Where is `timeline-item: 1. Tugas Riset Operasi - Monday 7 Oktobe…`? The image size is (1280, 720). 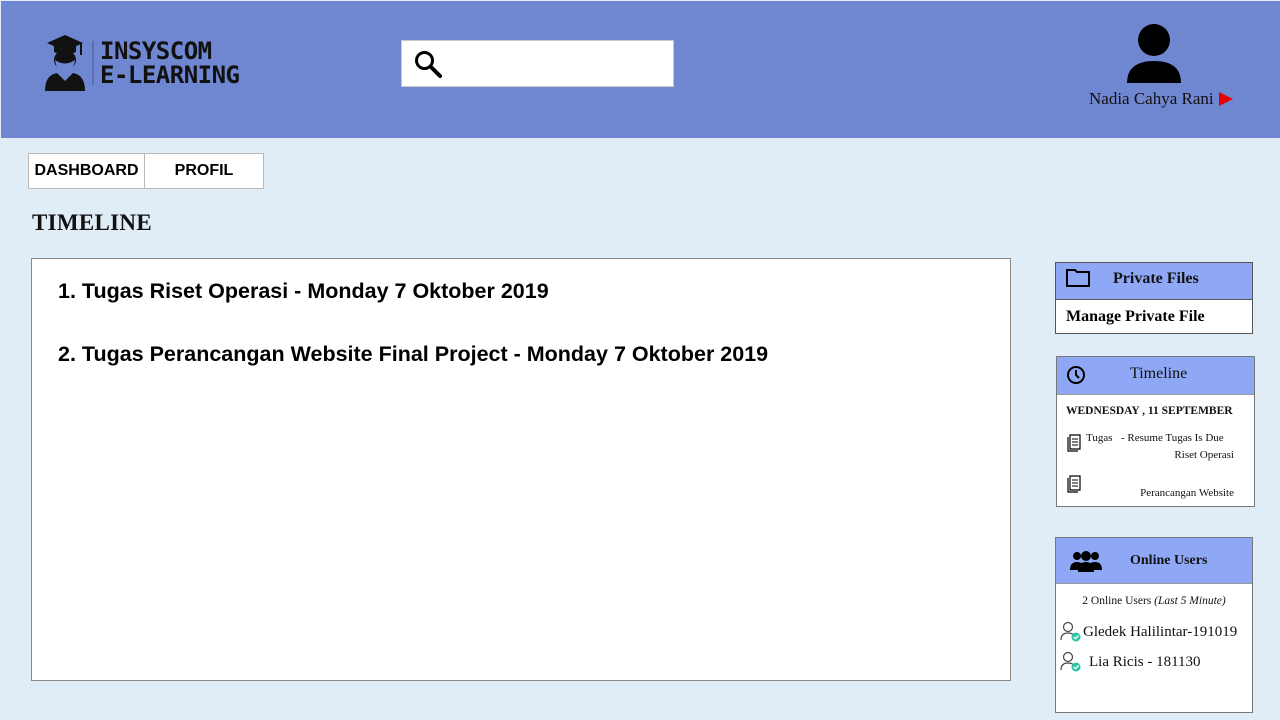
timeline-item: 1. Tugas Riset Operasi - Monday 7 Oktobe… is located at coordinates (303, 291).